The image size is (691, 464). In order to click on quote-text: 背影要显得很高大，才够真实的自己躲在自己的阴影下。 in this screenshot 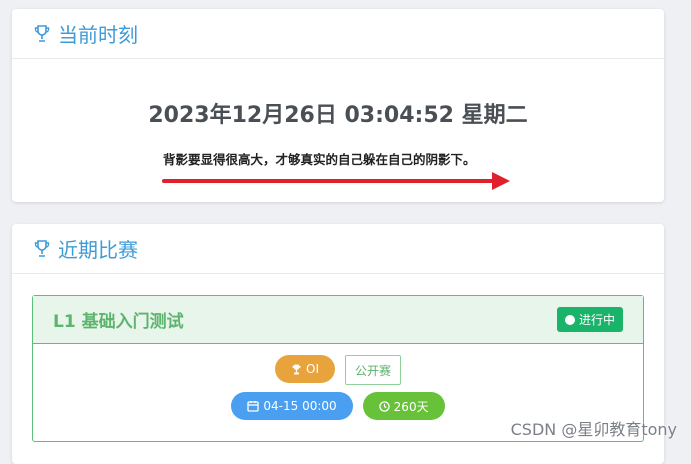, I will do `click(319, 159)`.